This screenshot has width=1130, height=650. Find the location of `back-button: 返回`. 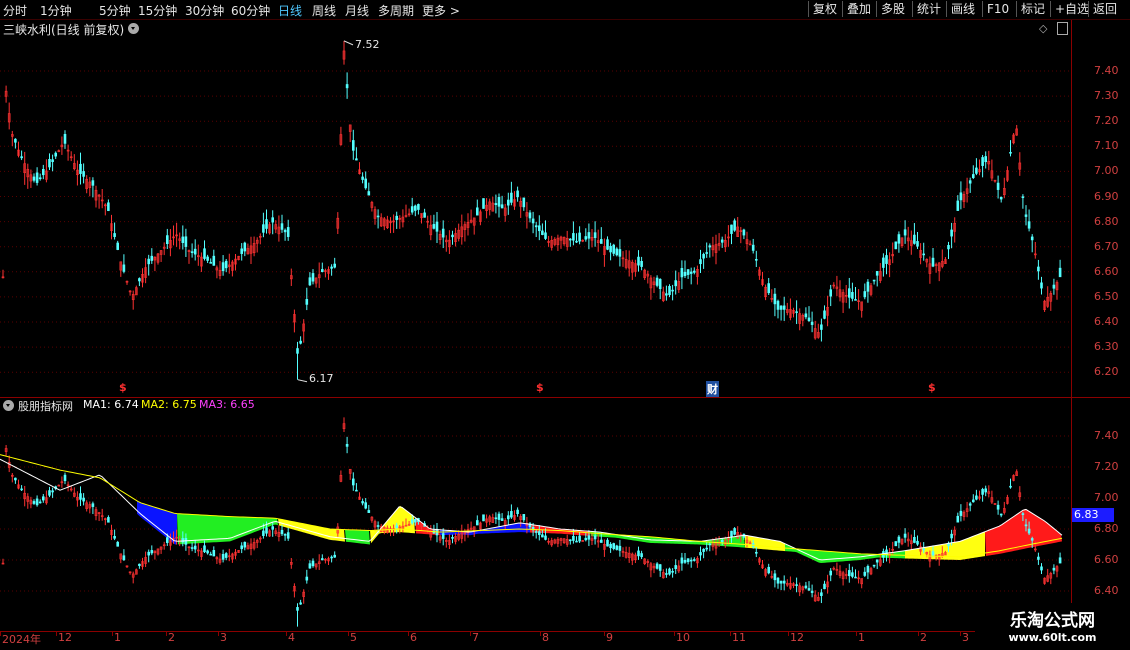

back-button: 返回 is located at coordinates (1104, 9).